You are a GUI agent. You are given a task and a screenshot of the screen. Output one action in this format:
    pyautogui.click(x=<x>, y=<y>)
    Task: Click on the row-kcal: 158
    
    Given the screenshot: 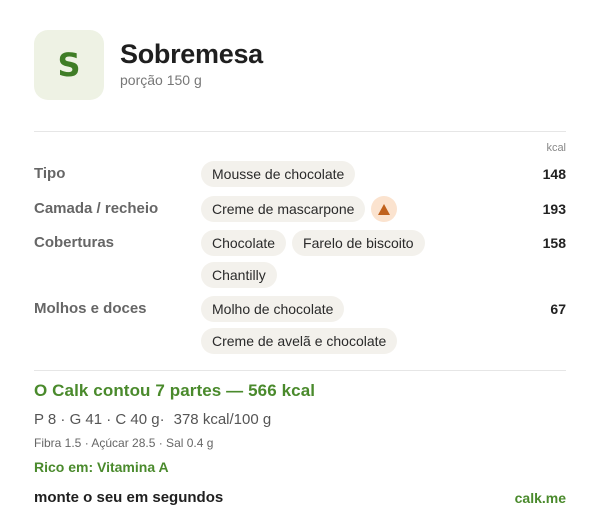 What is the action you would take?
    pyautogui.click(x=554, y=243)
    